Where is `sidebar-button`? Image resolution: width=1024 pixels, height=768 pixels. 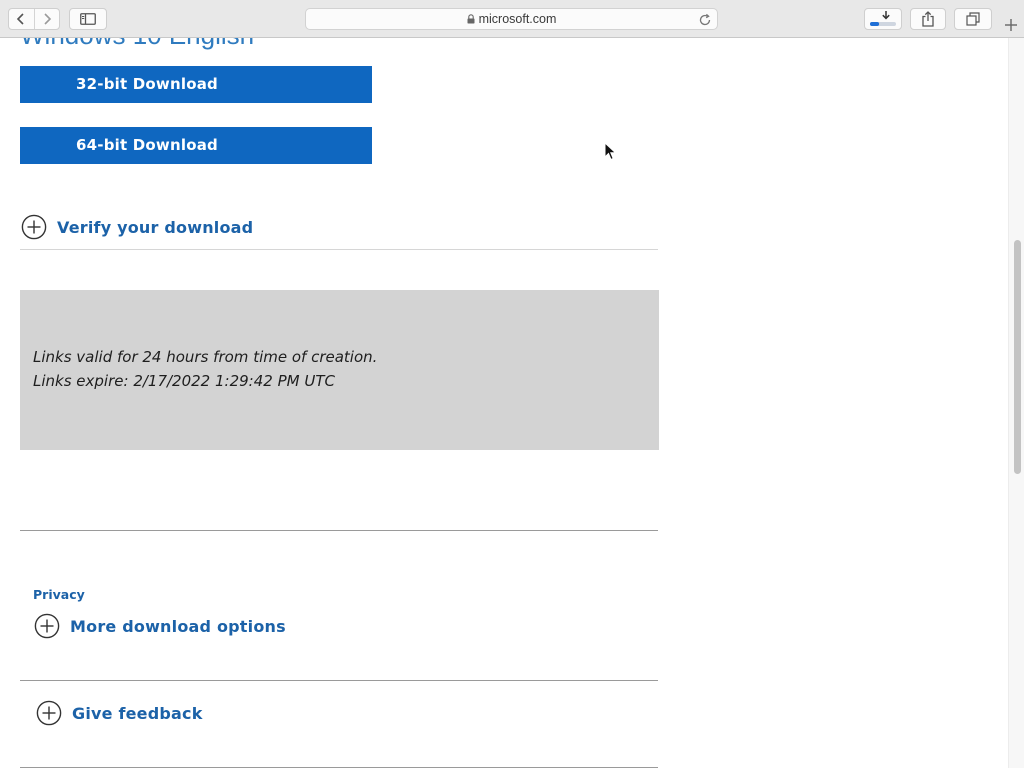 sidebar-button is located at coordinates (88, 19).